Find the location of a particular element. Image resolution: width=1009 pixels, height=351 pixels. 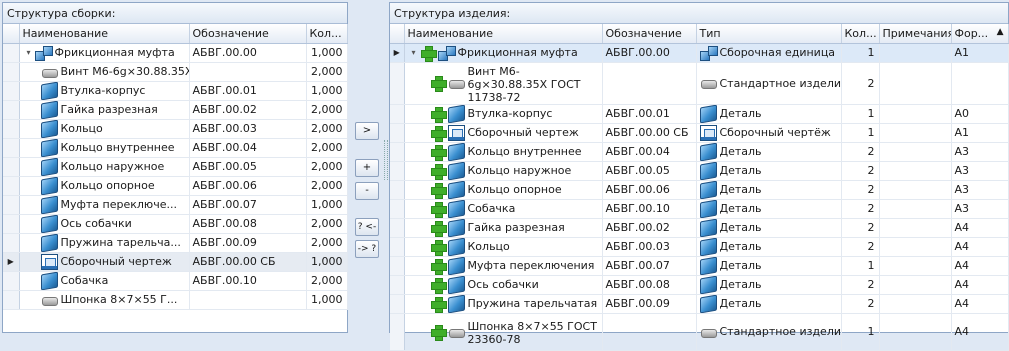

table-row: Втулка-корпус АБВГ.00.01 Деталь 1 А0 is located at coordinates (699, 114).